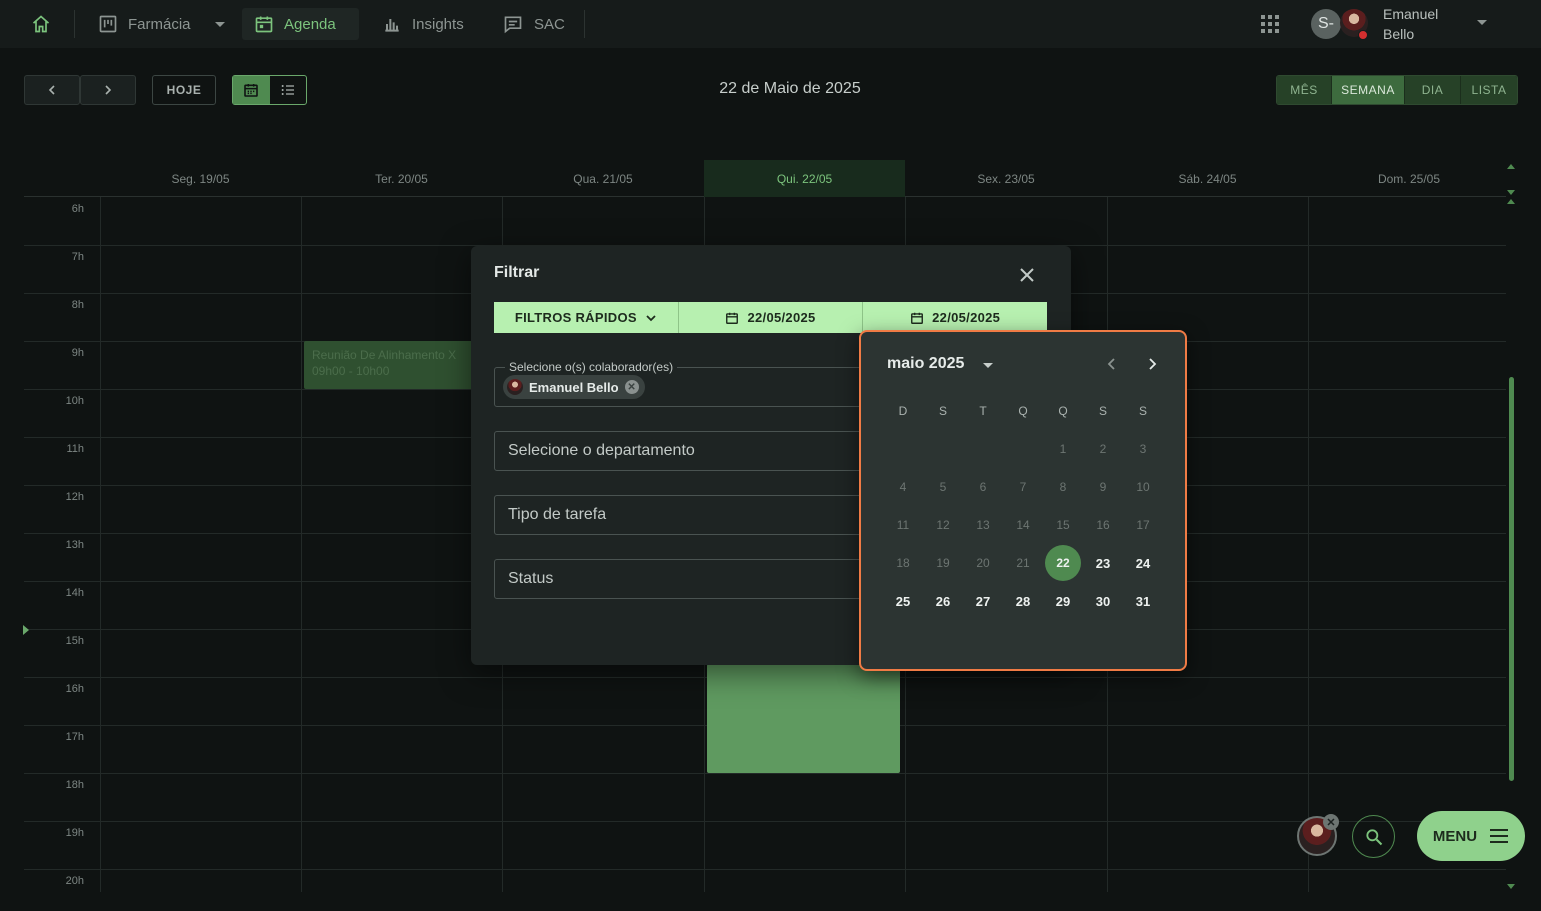 This screenshot has height=911, width=1541. I want to click on user-last-name: Bello, so click(1399, 34).